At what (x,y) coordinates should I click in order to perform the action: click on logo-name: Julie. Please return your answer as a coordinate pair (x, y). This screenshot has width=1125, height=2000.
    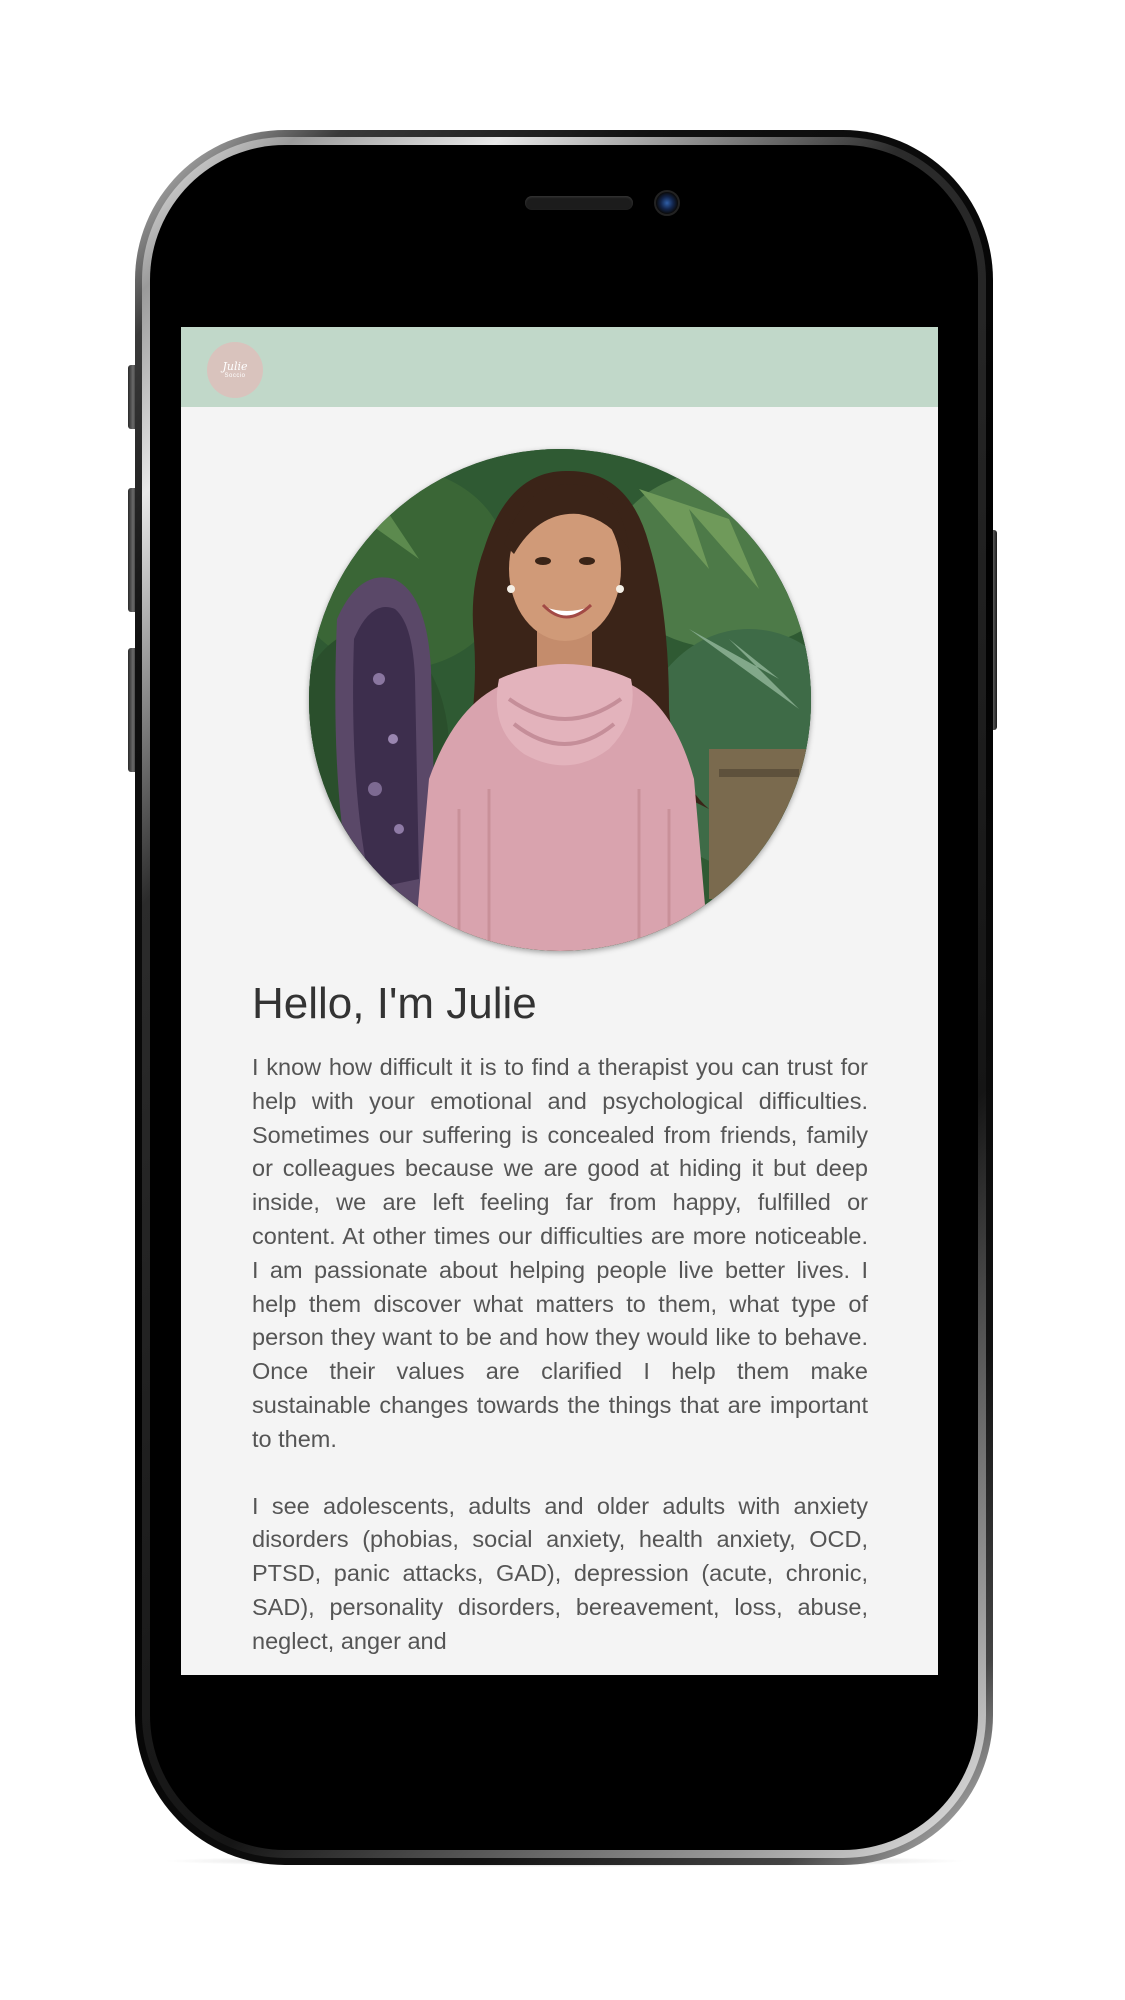
    Looking at the image, I should click on (235, 366).